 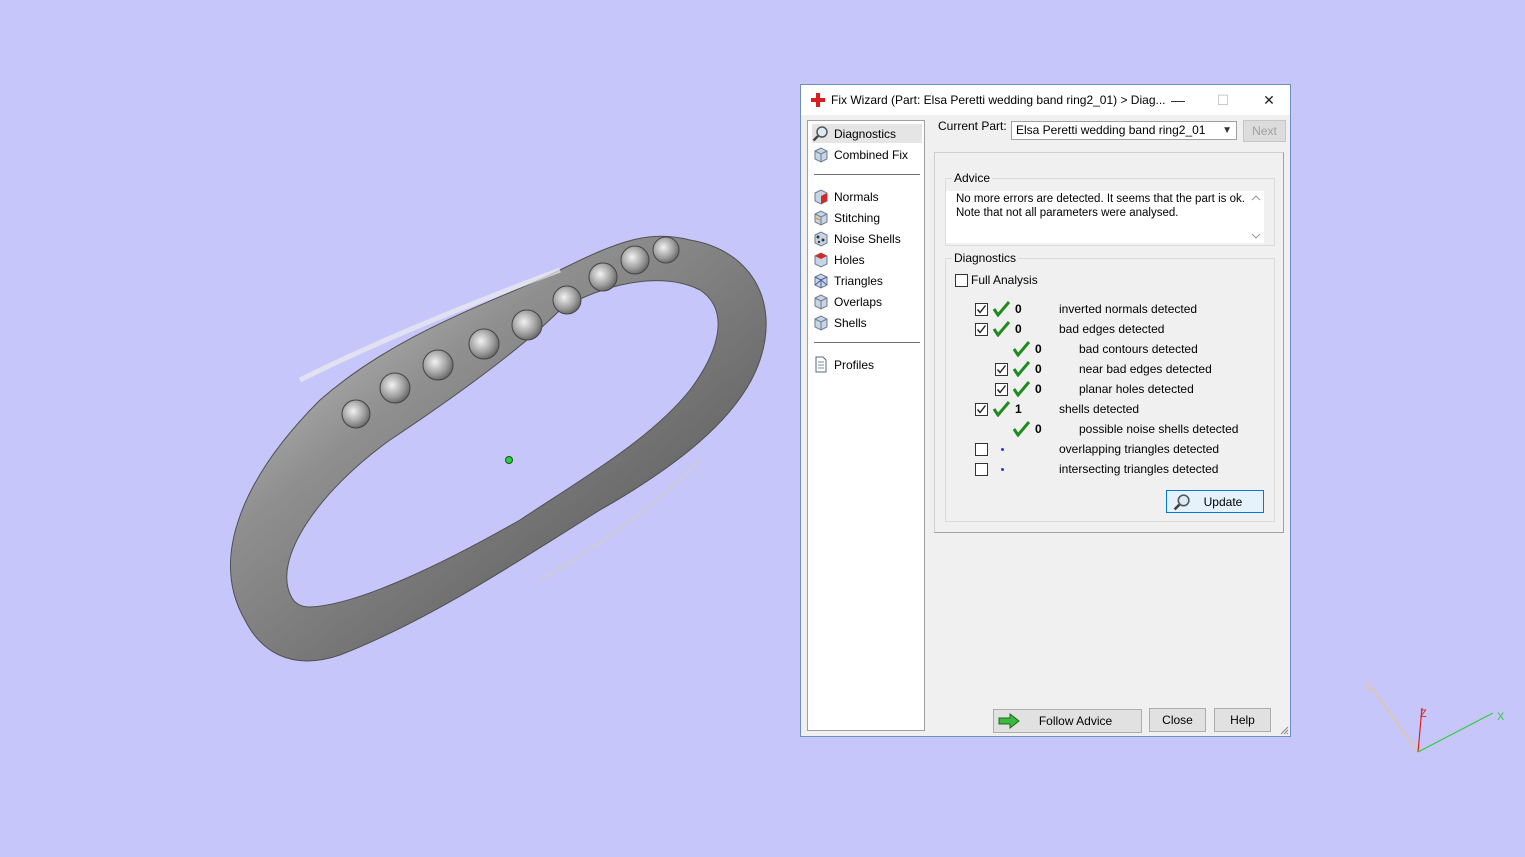 What do you see at coordinates (1099, 409) in the screenshot?
I see `shells-label: shells detected` at bounding box center [1099, 409].